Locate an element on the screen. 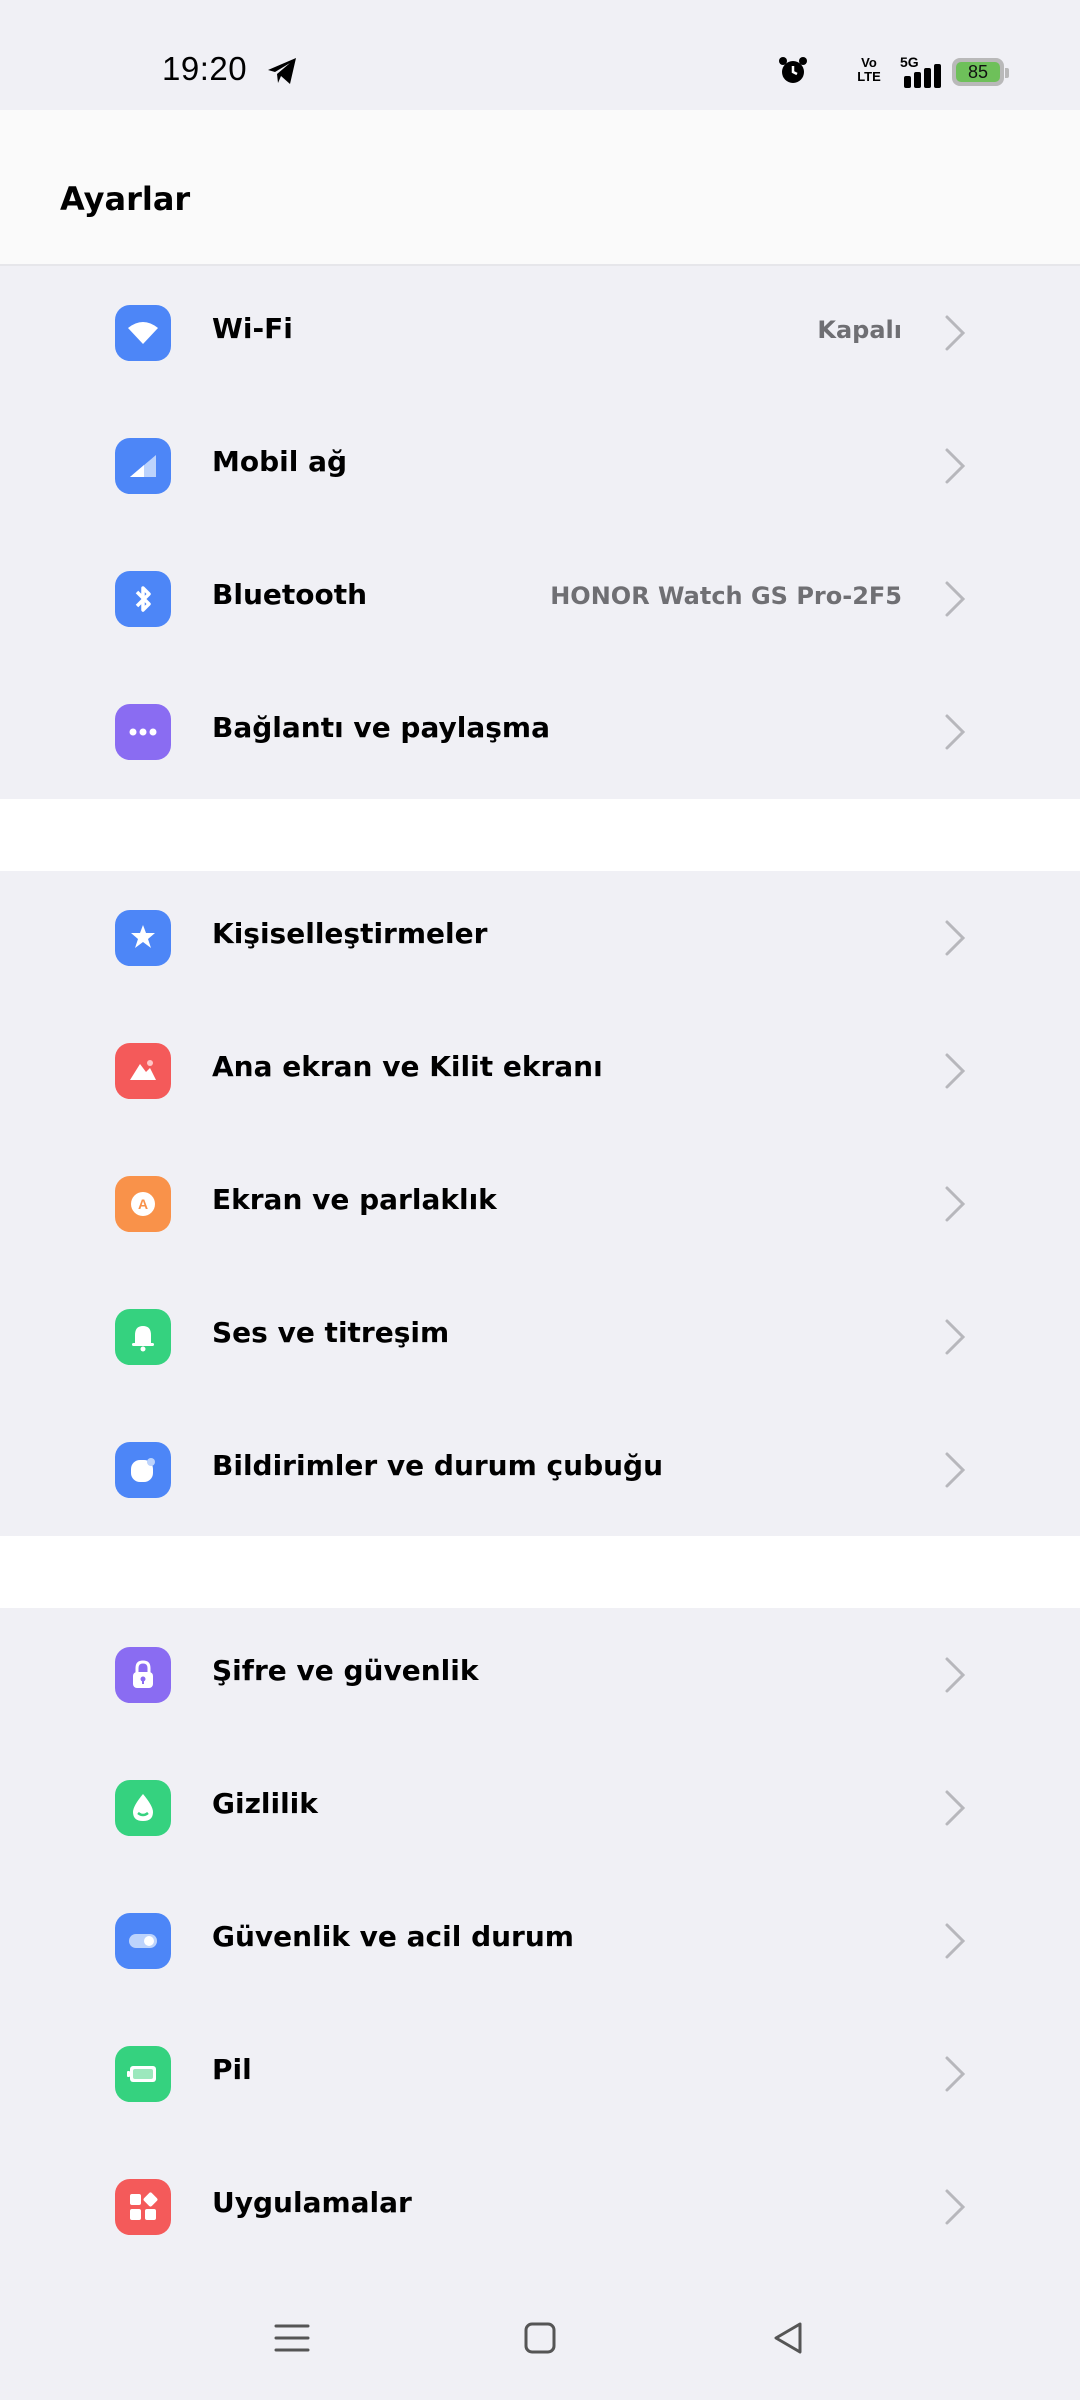 Image resolution: width=1080 pixels, height=2400 pixels. navigation-bar is located at coordinates (540, 2340).